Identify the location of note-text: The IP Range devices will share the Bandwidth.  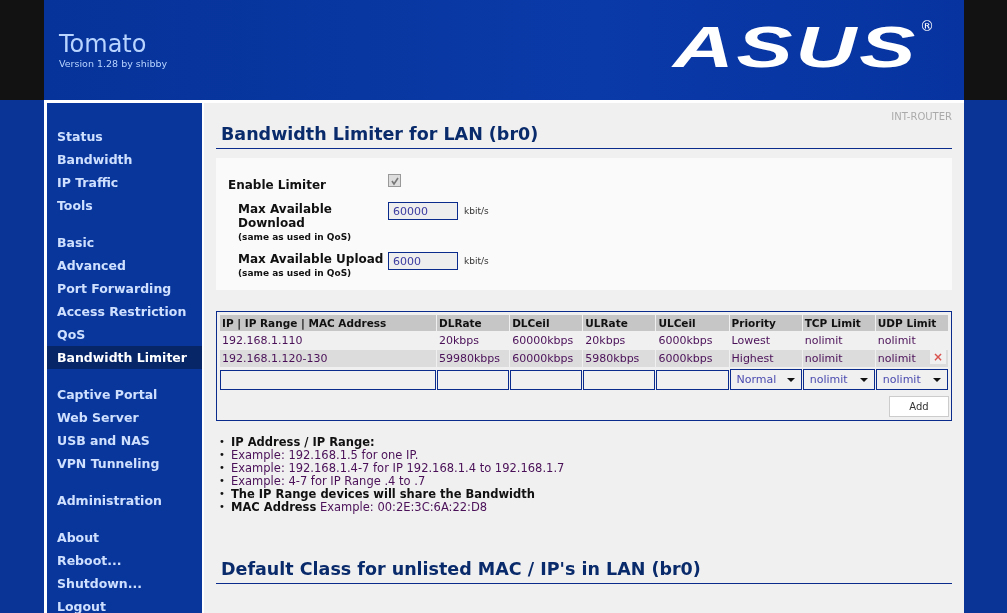
(383, 494).